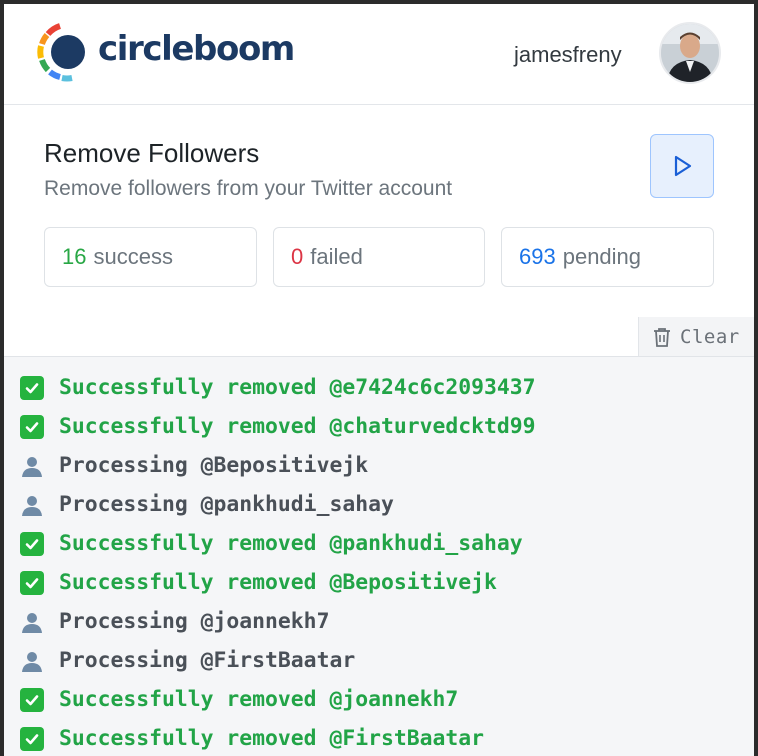  What do you see at coordinates (297, 426) in the screenshot?
I see `log-line-text: Successfully removed @chaturvedcktd99` at bounding box center [297, 426].